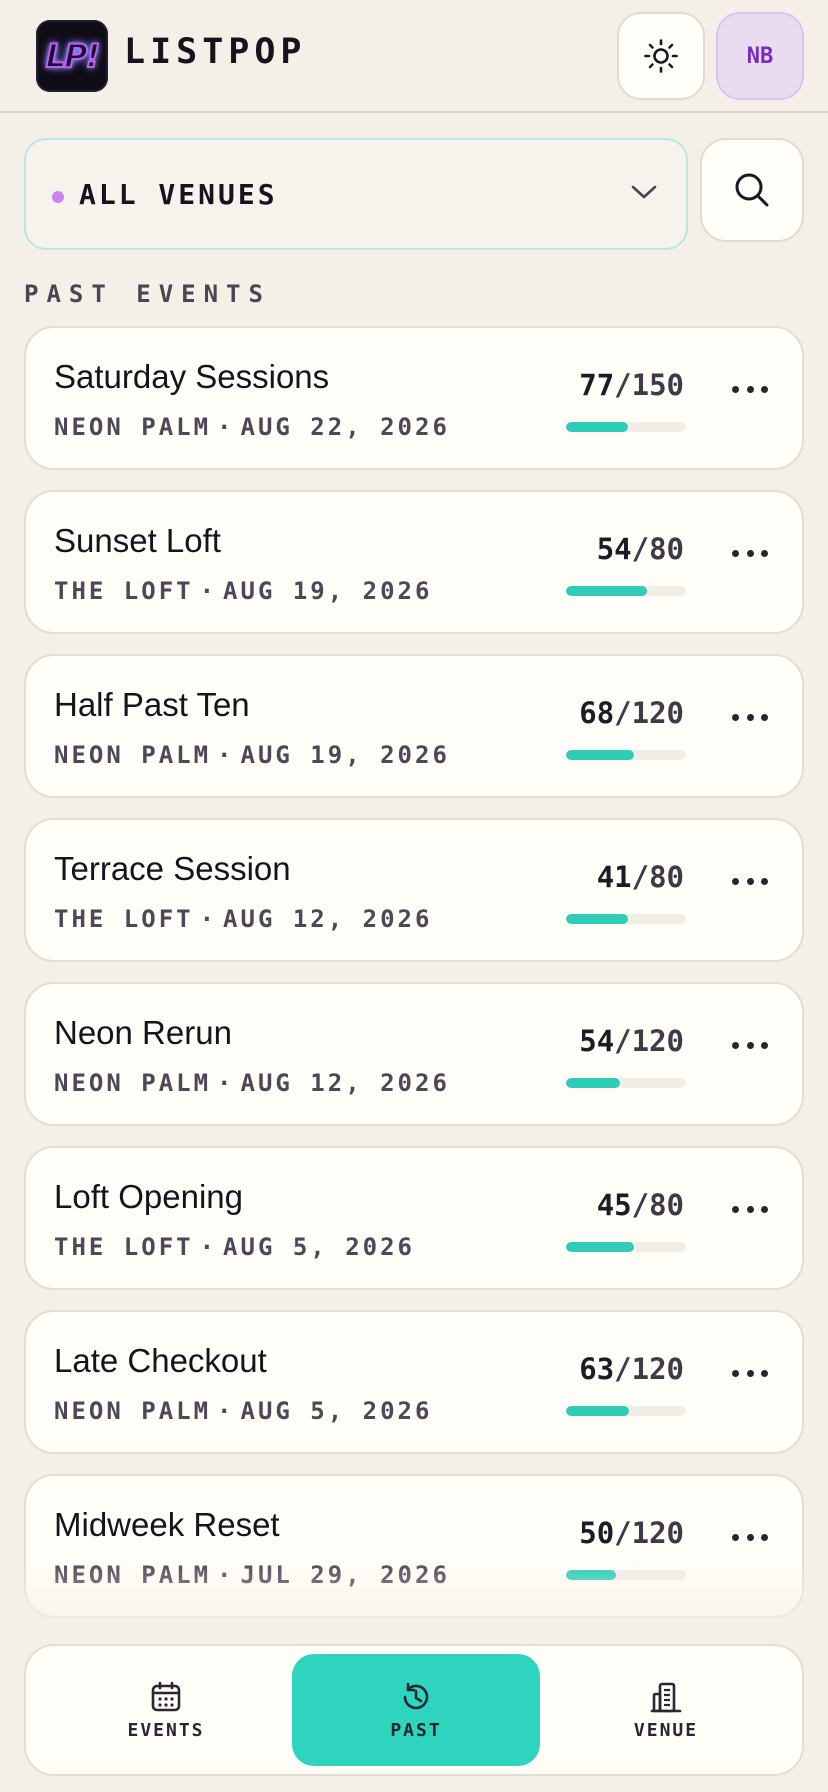 This screenshot has width=828, height=1792. Describe the element at coordinates (178, 194) in the screenshot. I see `venue-select-label: ALL VENUES` at that location.